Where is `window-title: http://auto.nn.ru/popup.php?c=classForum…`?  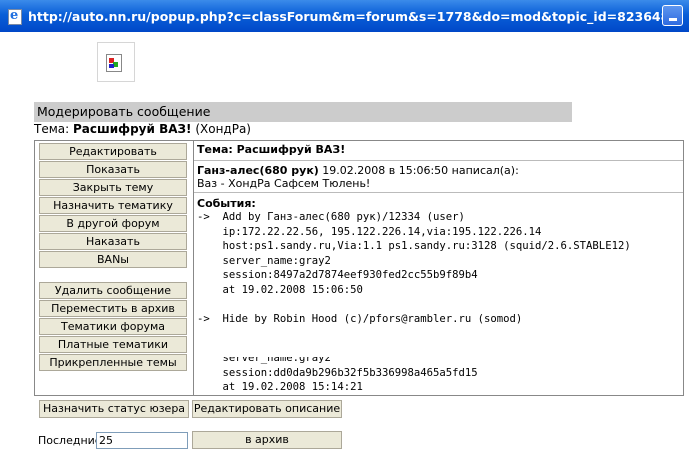
window-title: http://auto.nn.ru/popup.php?c=classForum… is located at coordinates (345, 16).